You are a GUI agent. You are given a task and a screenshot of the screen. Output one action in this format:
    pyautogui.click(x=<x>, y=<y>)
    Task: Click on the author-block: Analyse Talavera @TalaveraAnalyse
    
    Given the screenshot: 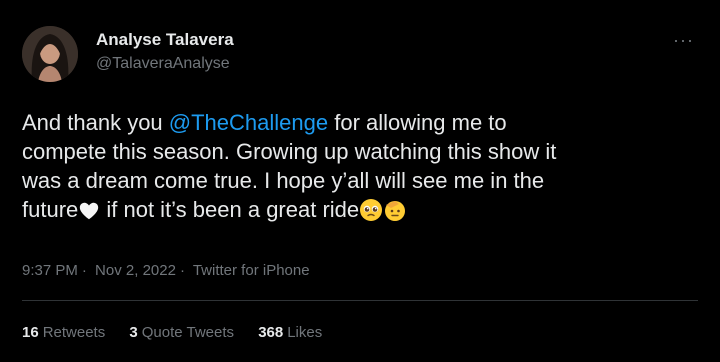 What is the action you would take?
    pyautogui.click(x=165, y=51)
    